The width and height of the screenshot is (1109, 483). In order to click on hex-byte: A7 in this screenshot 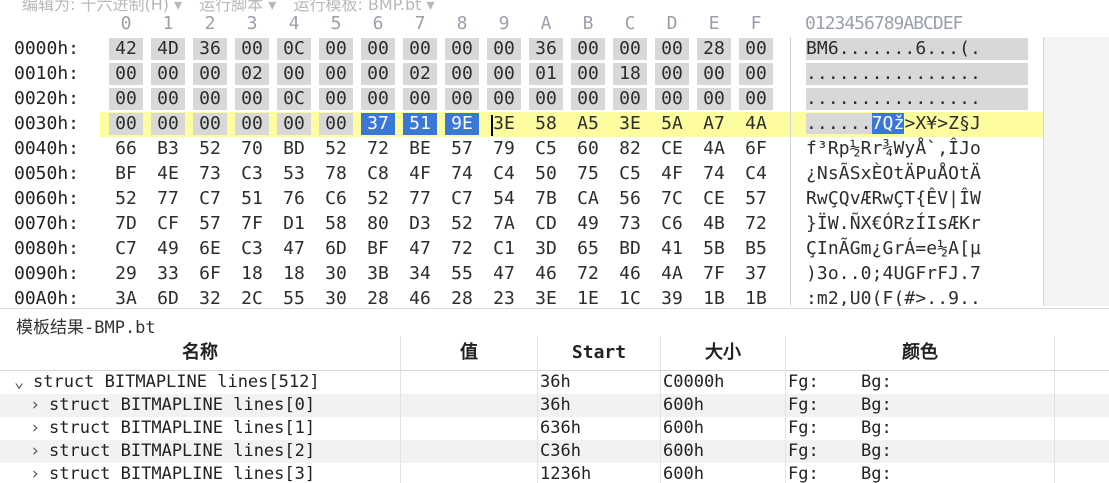, I will do `click(714, 124)`.